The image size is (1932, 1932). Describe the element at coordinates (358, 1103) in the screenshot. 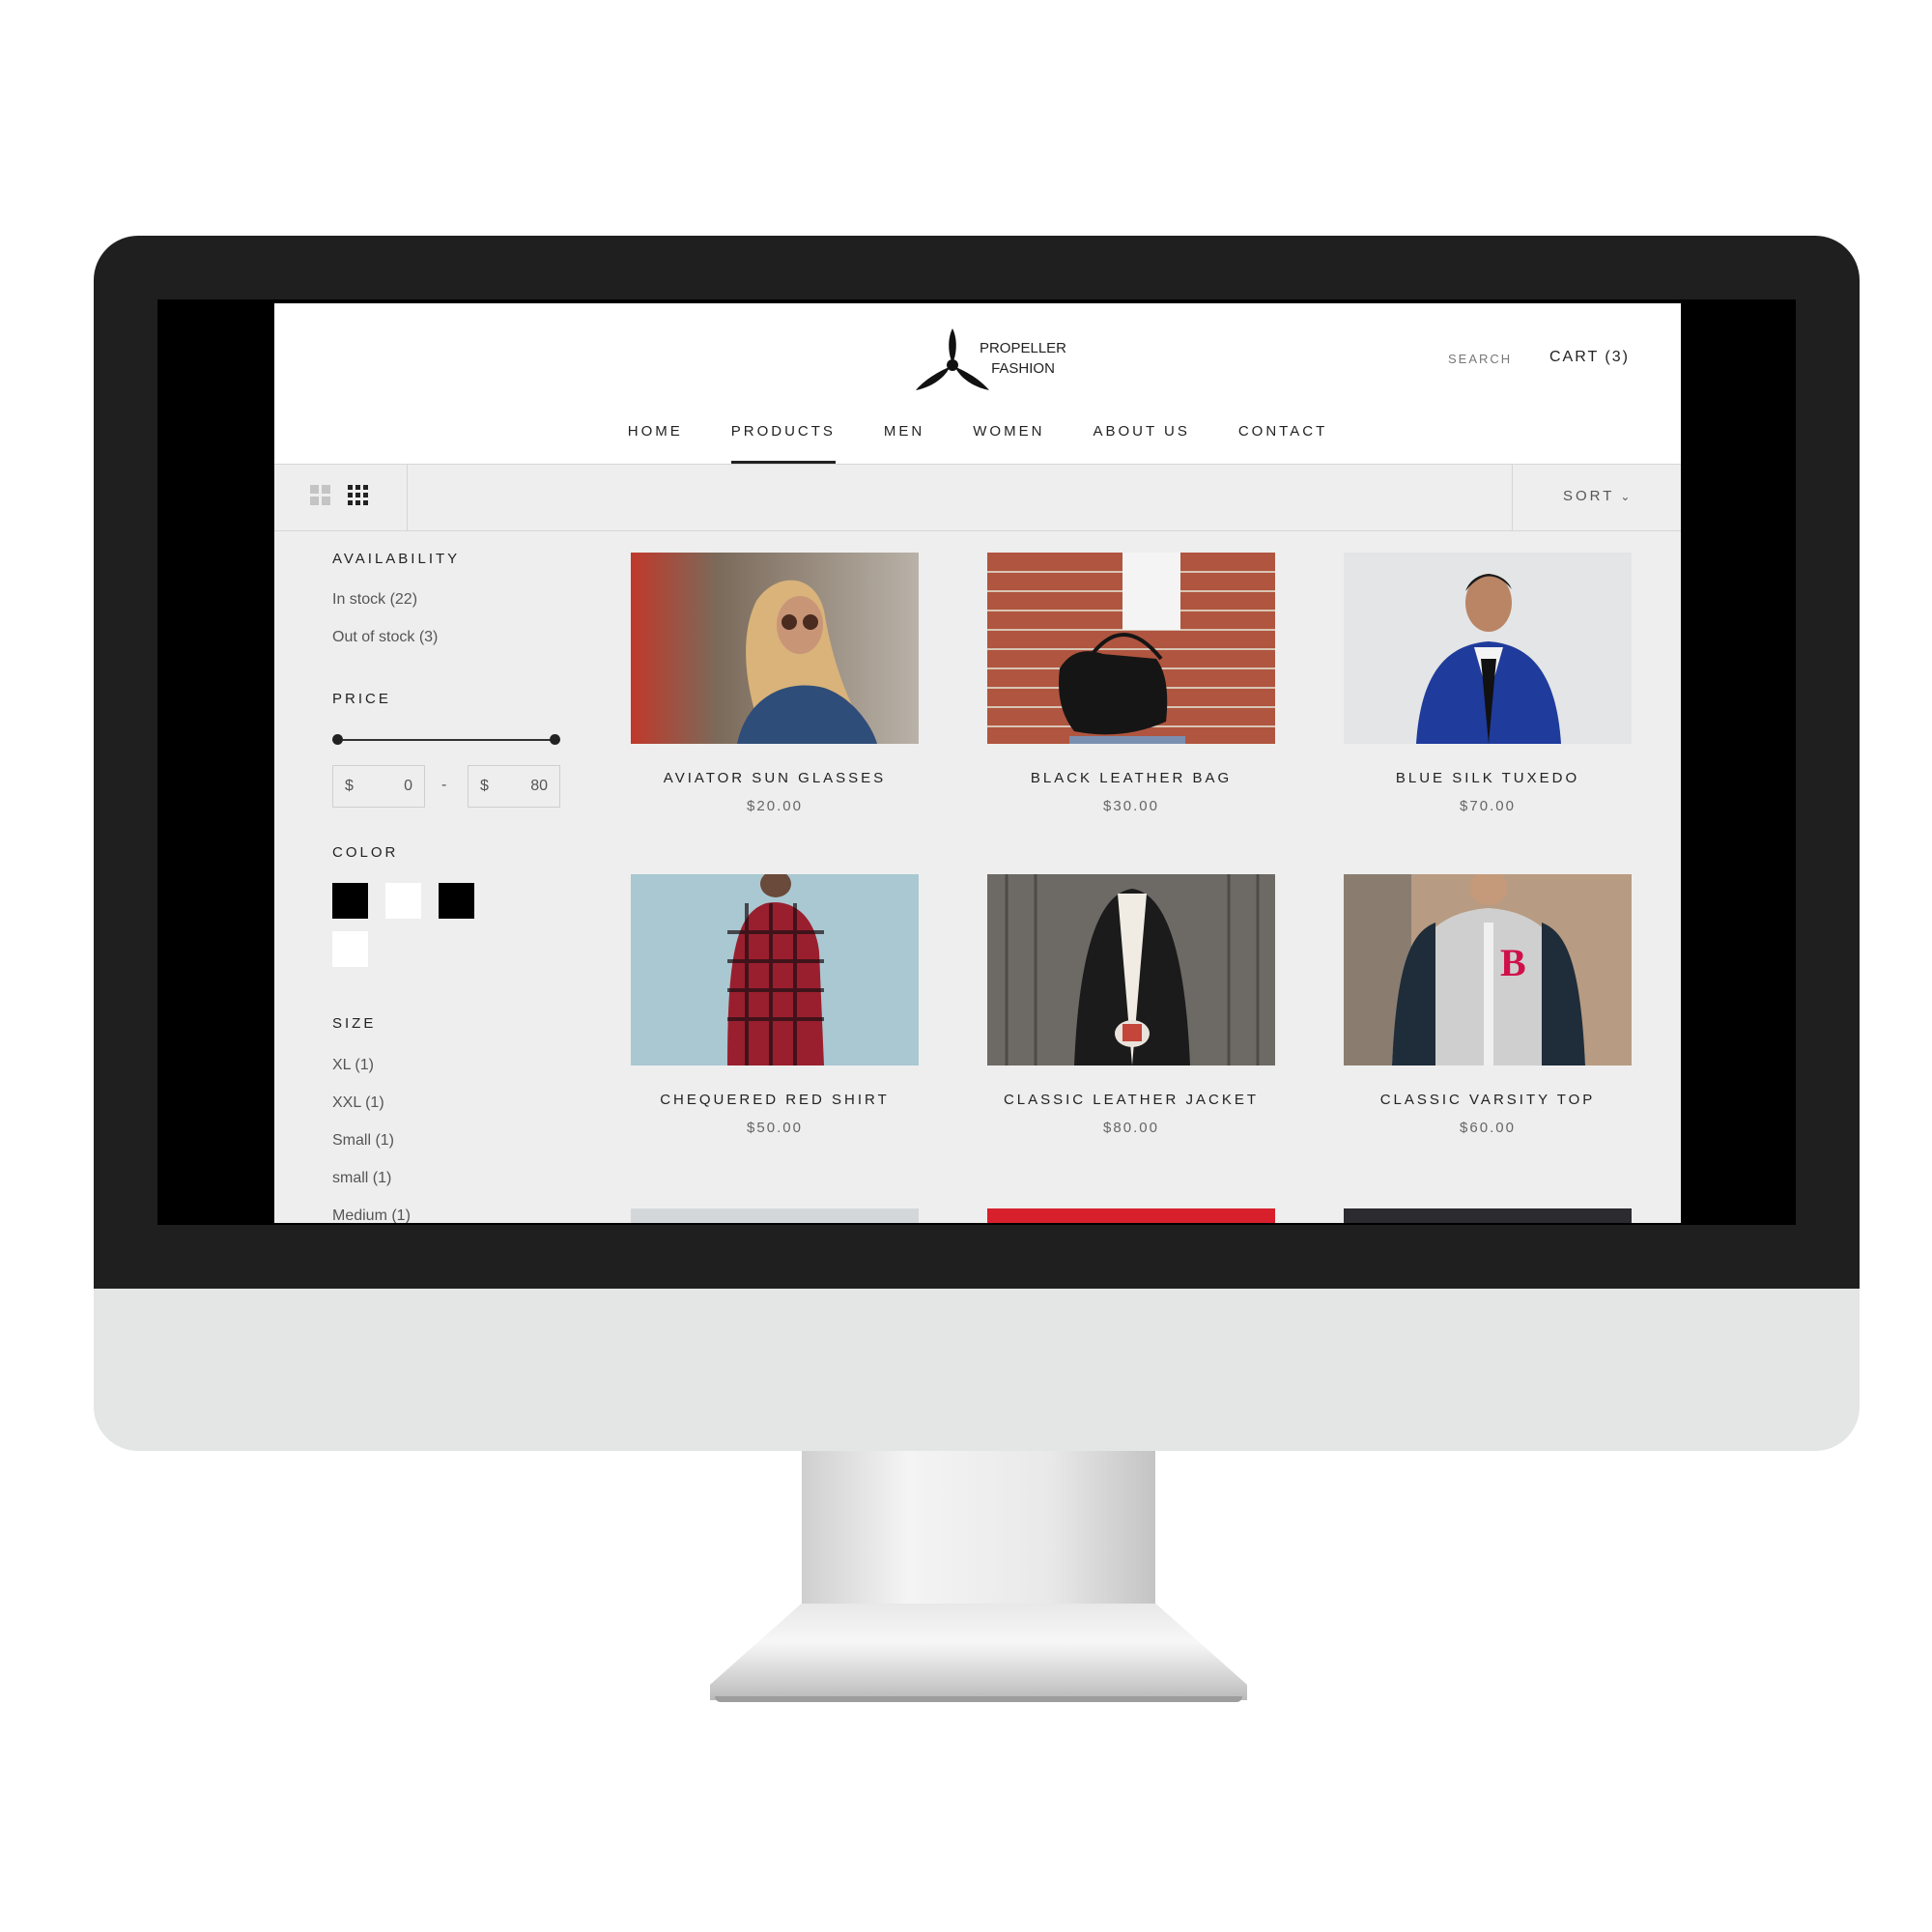

I see `filter-size-xxl: XXL (1)` at that location.